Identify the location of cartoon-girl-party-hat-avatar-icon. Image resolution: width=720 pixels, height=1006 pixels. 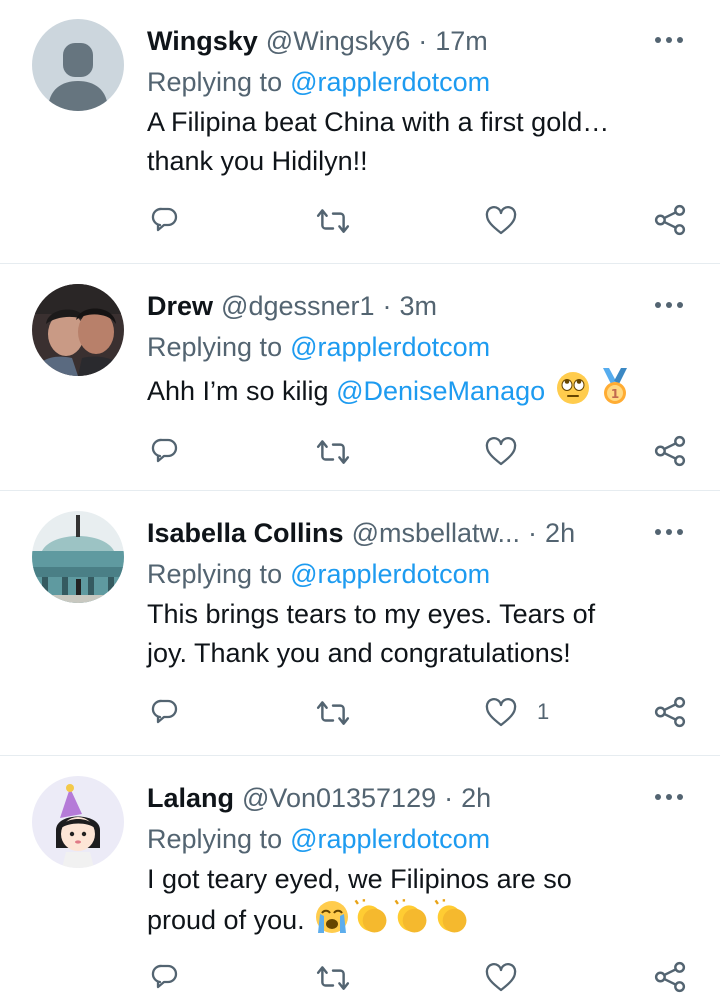
(78, 822).